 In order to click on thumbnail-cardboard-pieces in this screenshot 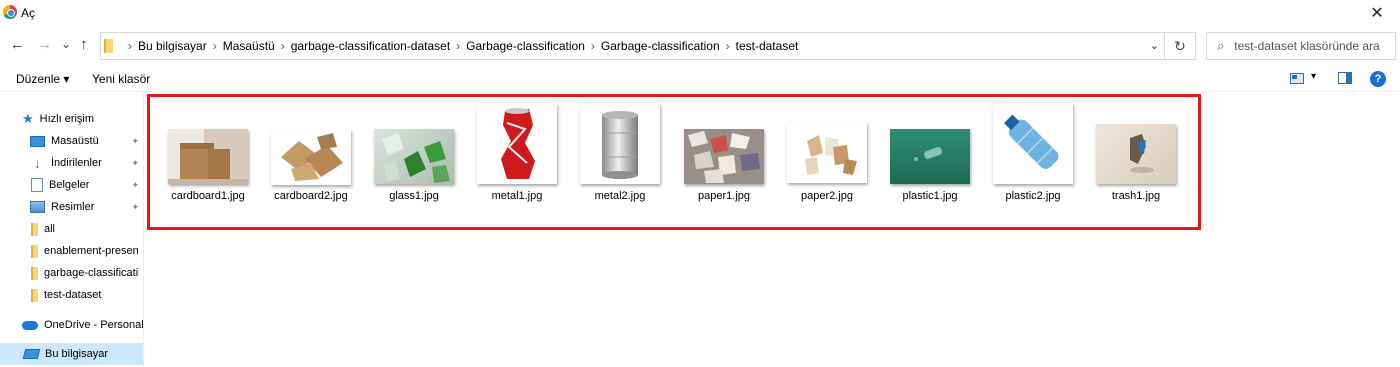, I will do `click(311, 157)`.